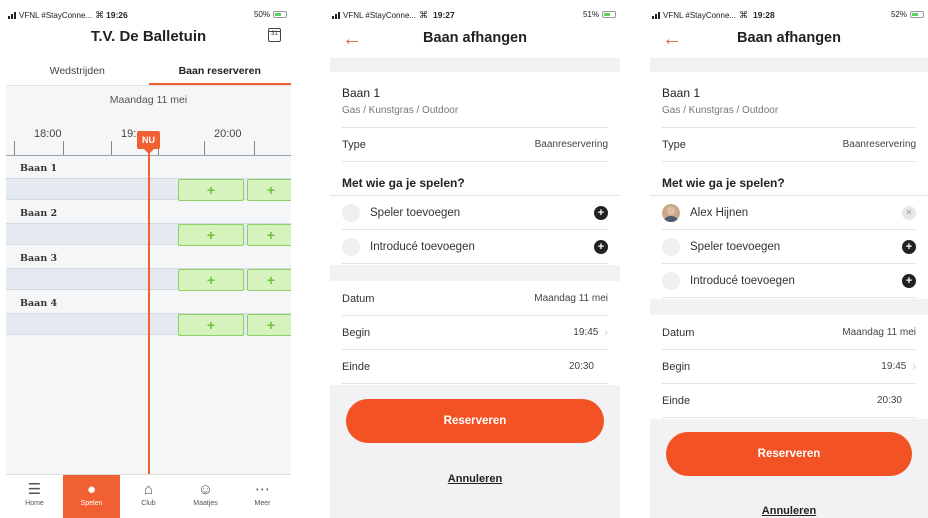 This screenshot has height=518, width=928. What do you see at coordinates (149, 304) in the screenshot?
I see `current-time-line` at bounding box center [149, 304].